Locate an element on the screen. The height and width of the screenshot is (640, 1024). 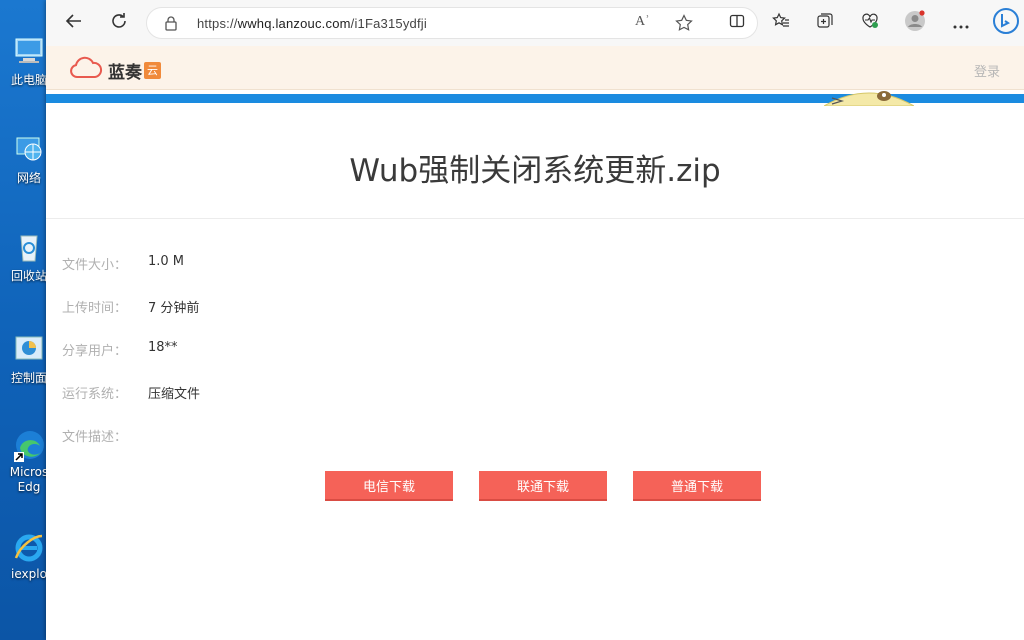
arrow-left-icon is located at coordinates (74, 23).